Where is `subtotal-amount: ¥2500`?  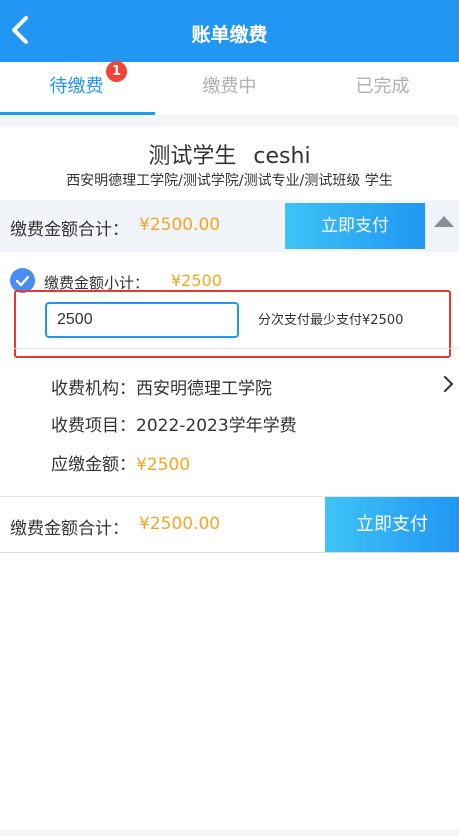 subtotal-amount: ¥2500 is located at coordinates (196, 280).